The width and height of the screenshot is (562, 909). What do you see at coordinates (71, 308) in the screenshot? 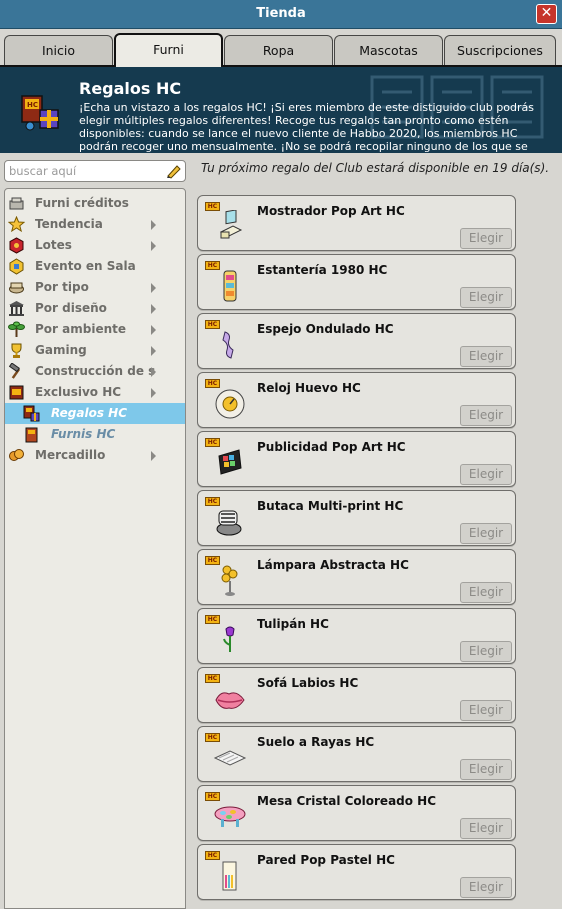
I see `category-label: Por diseño` at bounding box center [71, 308].